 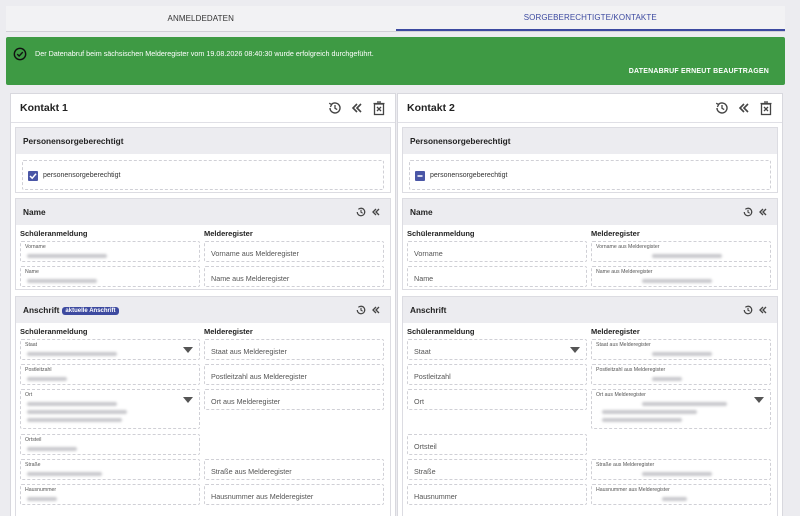 What do you see at coordinates (203, 108) in the screenshot?
I see `contact-header: Kontakt 1` at bounding box center [203, 108].